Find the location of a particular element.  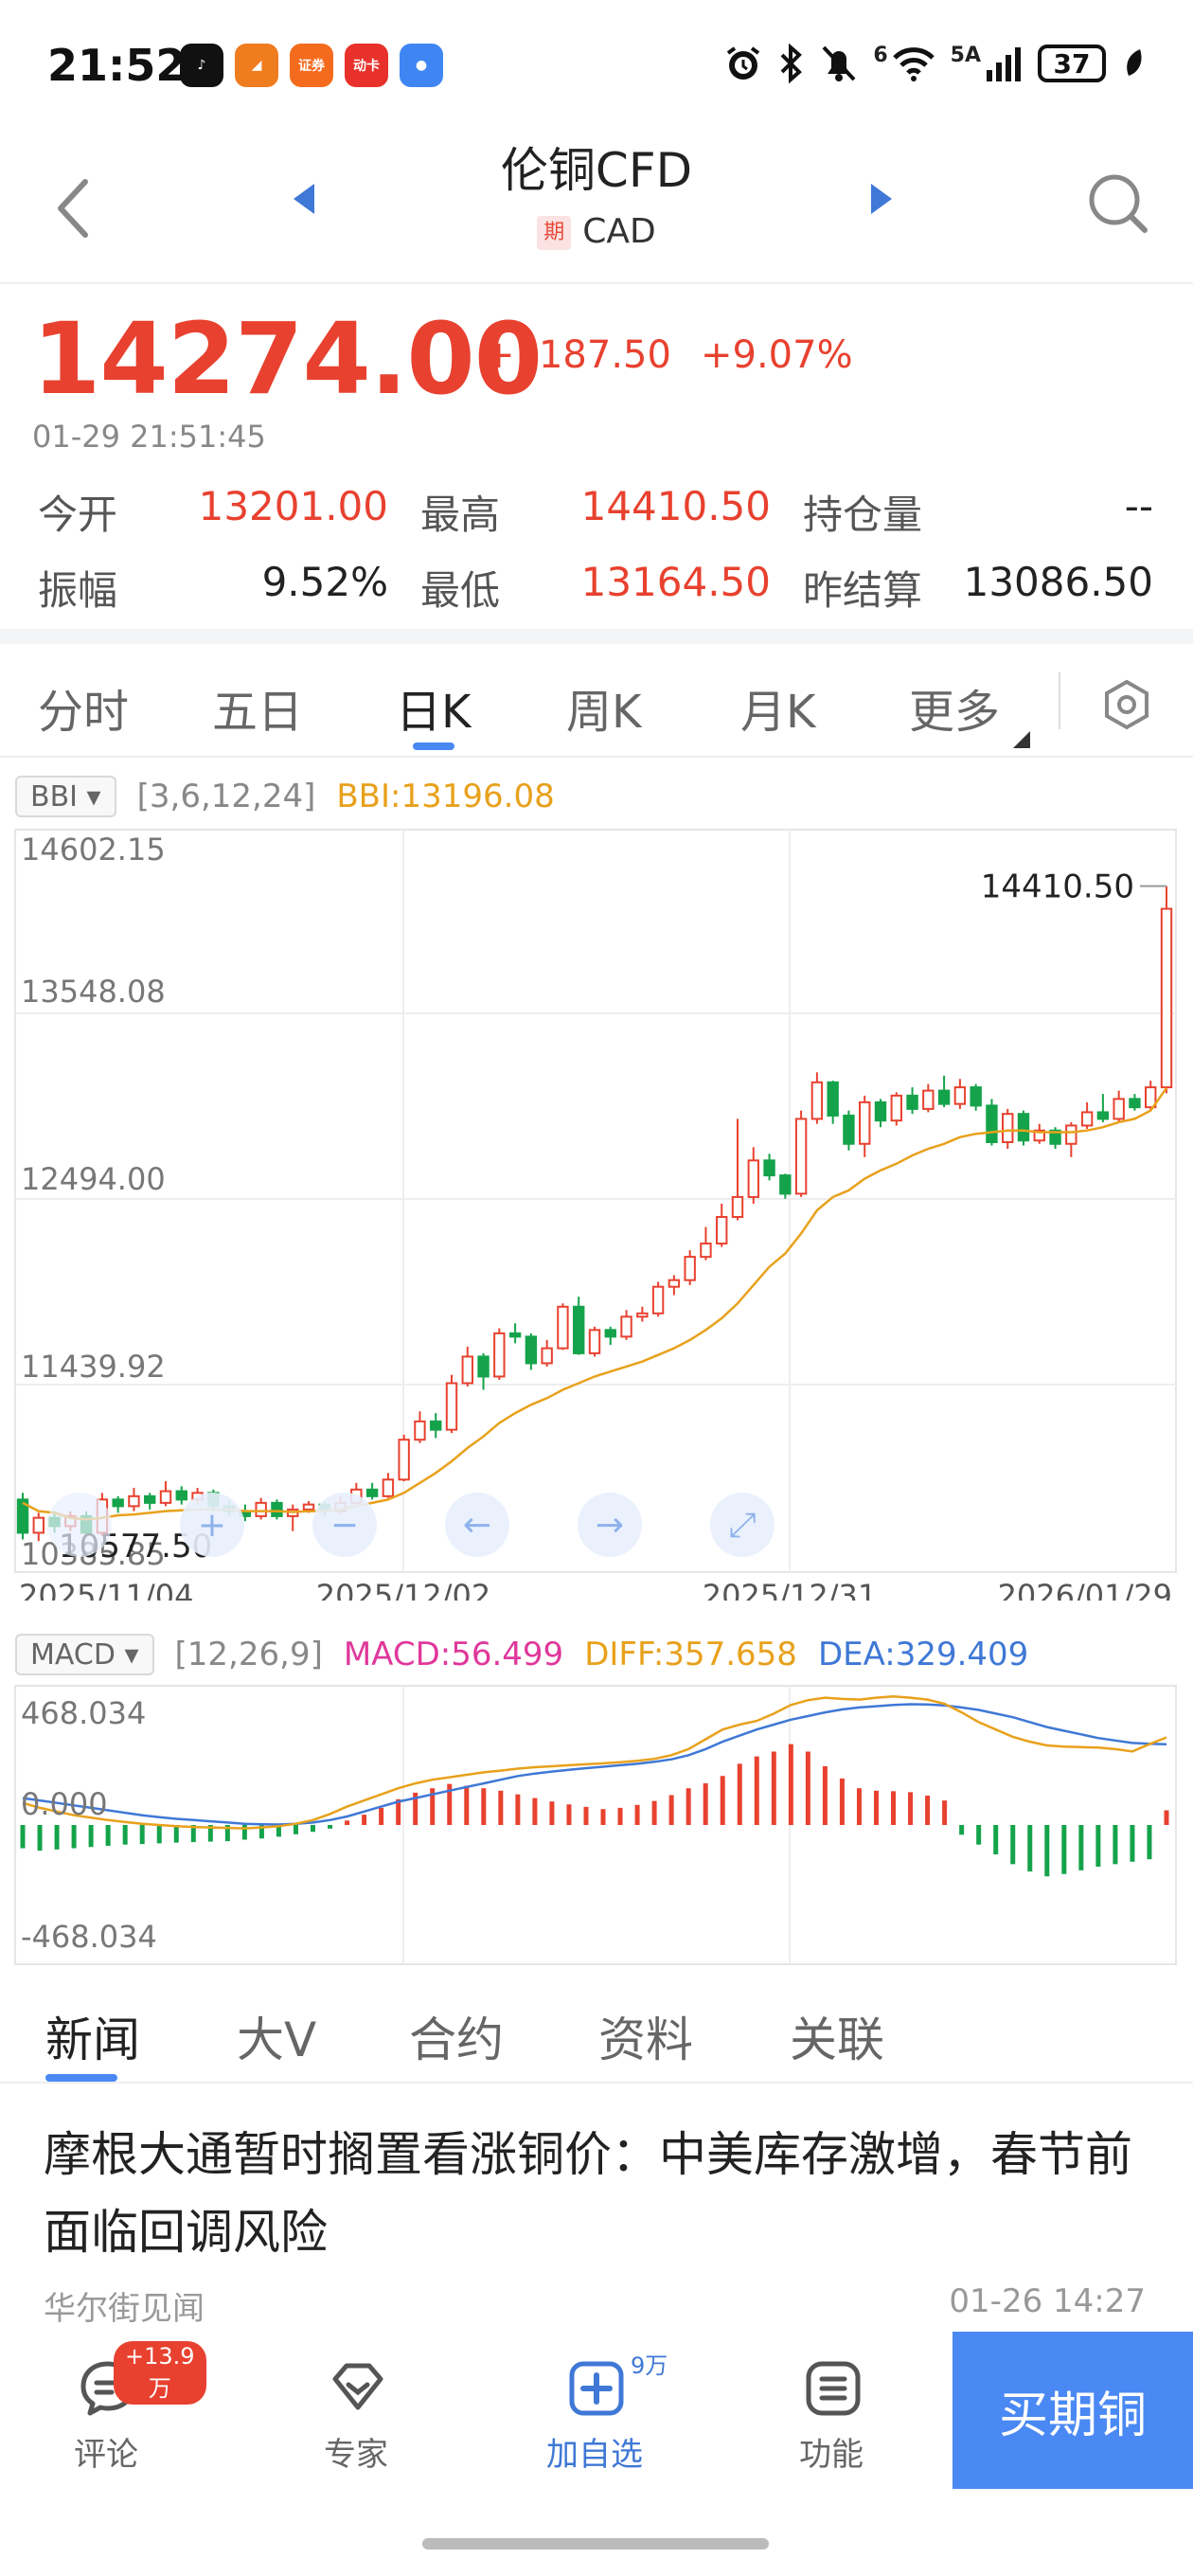

functions-button: 功能 is located at coordinates (831, 2409).